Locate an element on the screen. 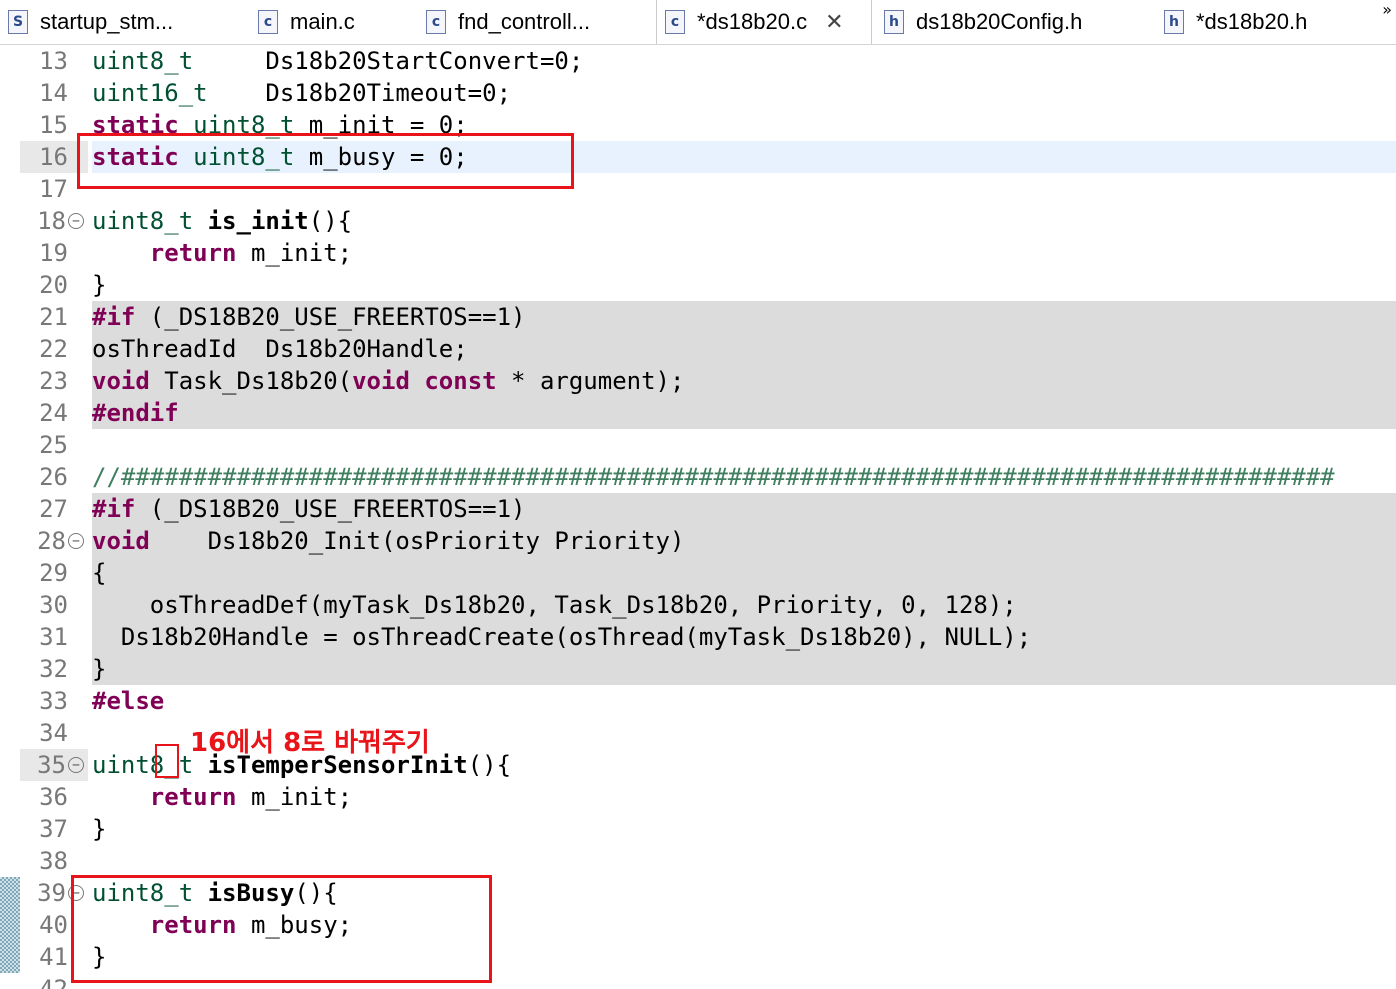  change-marker is located at coordinates (10, 925).